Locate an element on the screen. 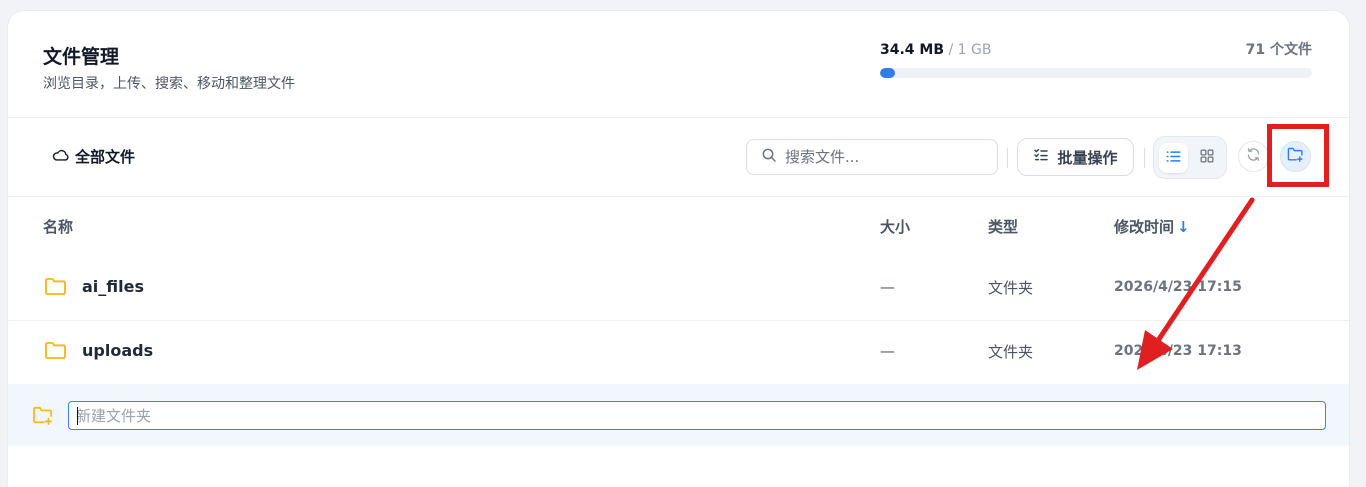 This screenshot has width=1366, height=487. breadcrumb: 全部文件 is located at coordinates (93, 156).